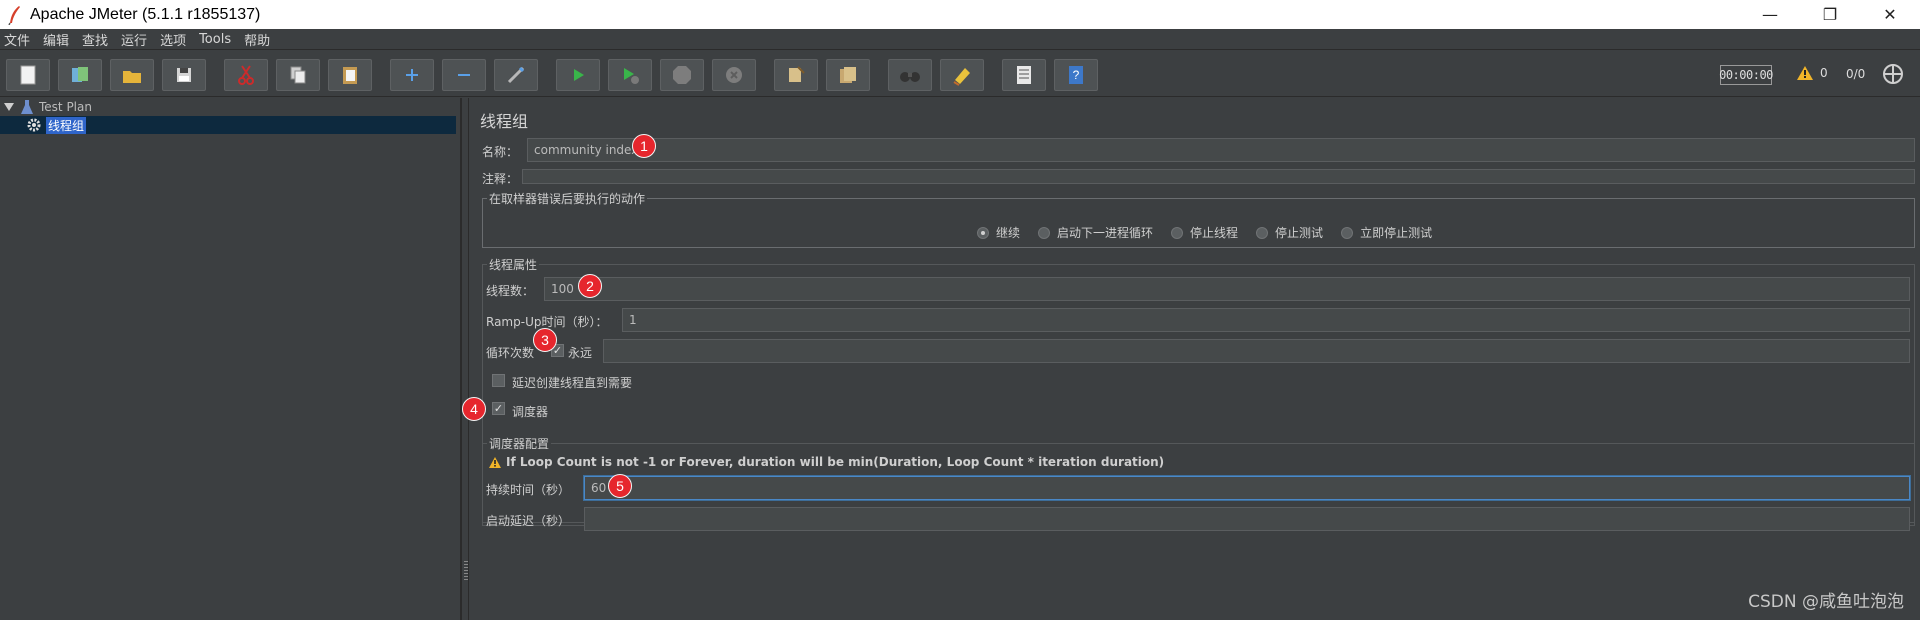 Image resolution: width=1920 pixels, height=620 pixels. Describe the element at coordinates (1095, 232) in the screenshot. I see `radio-start-next-loop: 启动下一进程循环` at that location.